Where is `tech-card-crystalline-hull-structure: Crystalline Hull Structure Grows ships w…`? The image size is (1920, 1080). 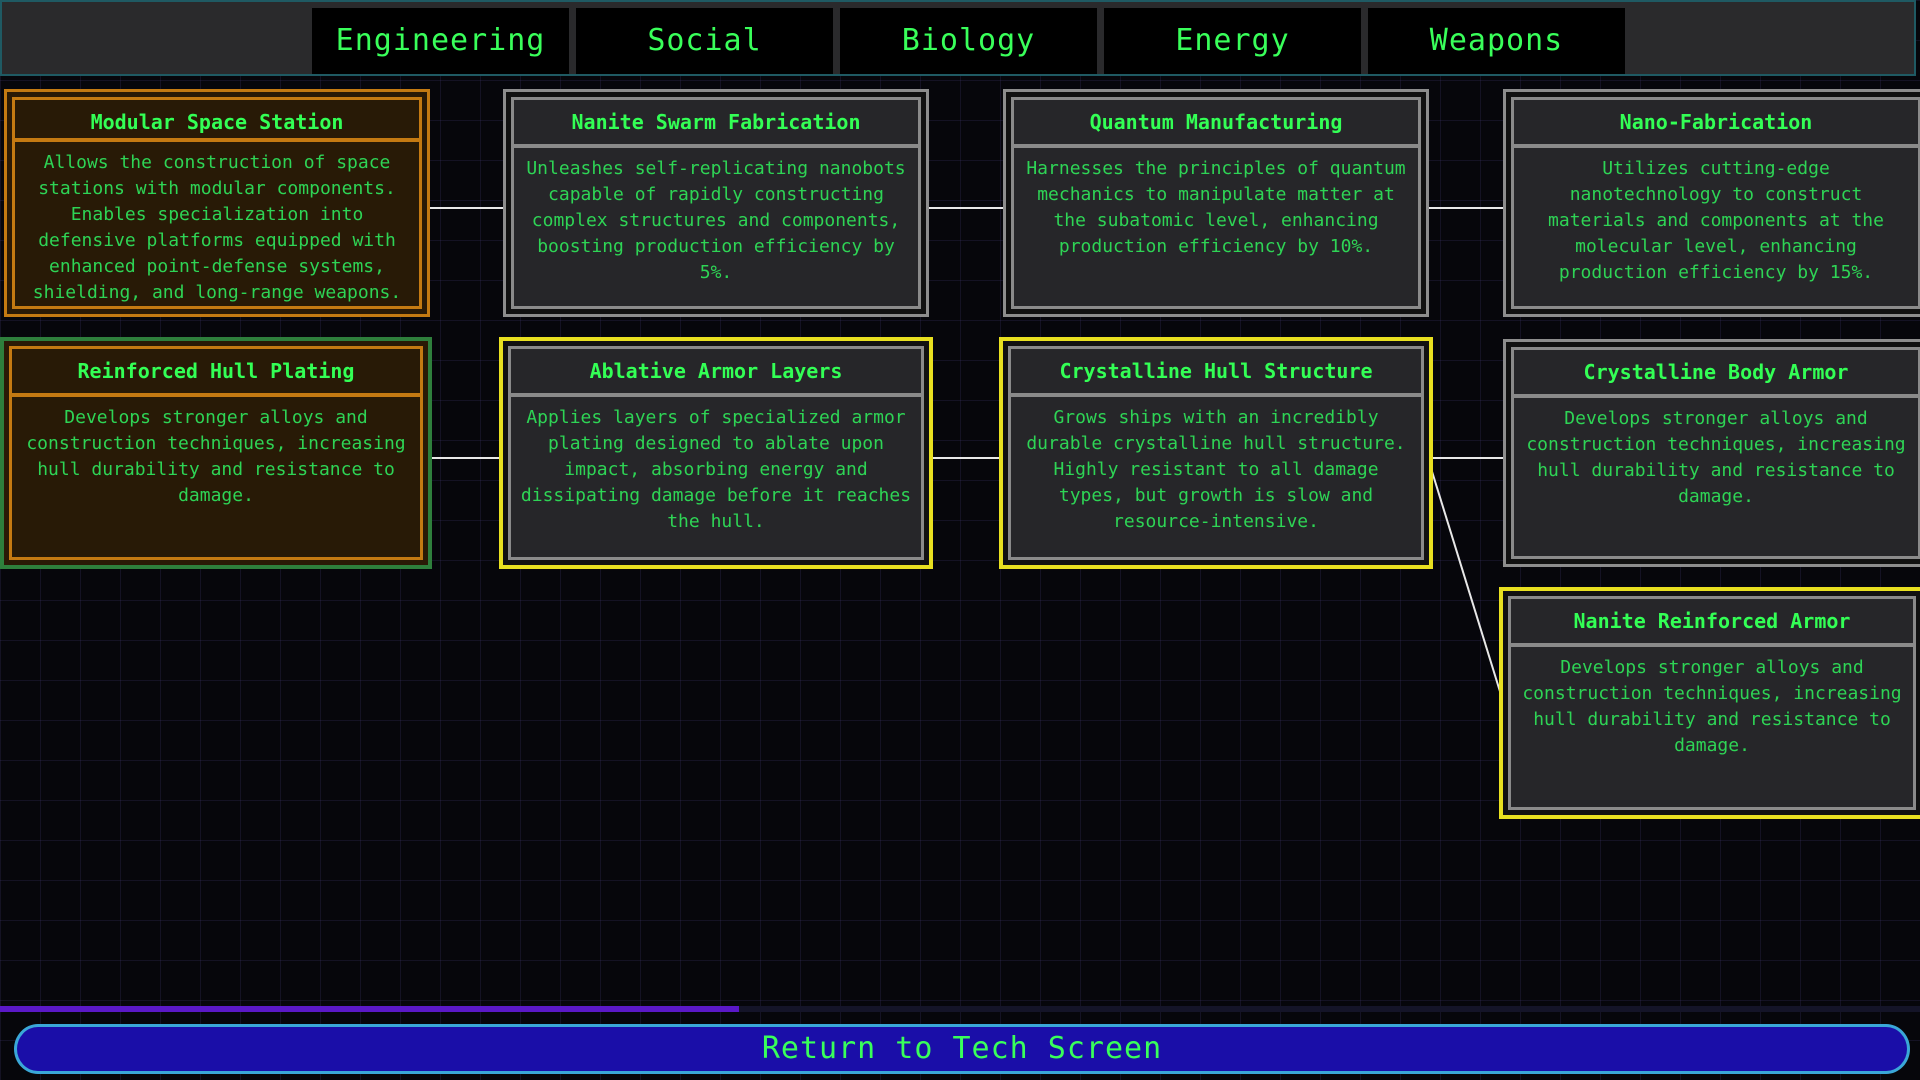
tech-card-crystalline-hull-structure: Crystalline Hull Structure Grows ships w… is located at coordinates (1216, 453).